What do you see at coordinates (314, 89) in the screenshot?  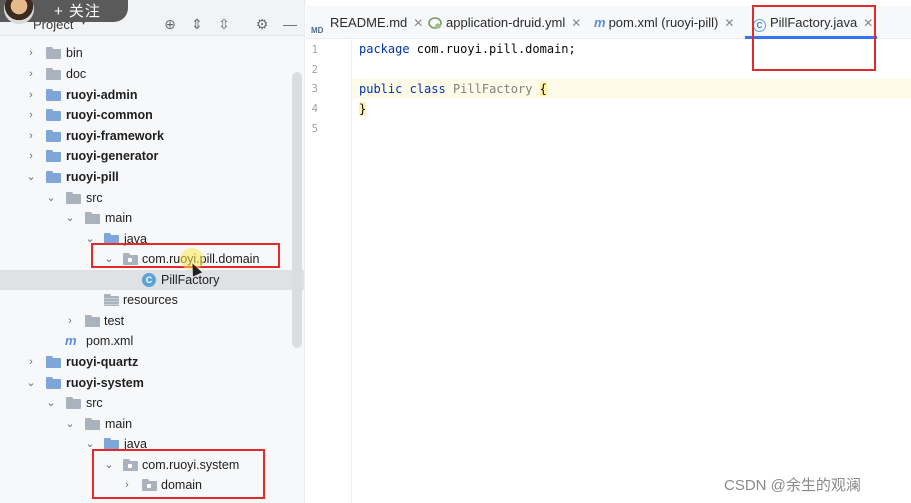 I see `line-number: 3` at bounding box center [314, 89].